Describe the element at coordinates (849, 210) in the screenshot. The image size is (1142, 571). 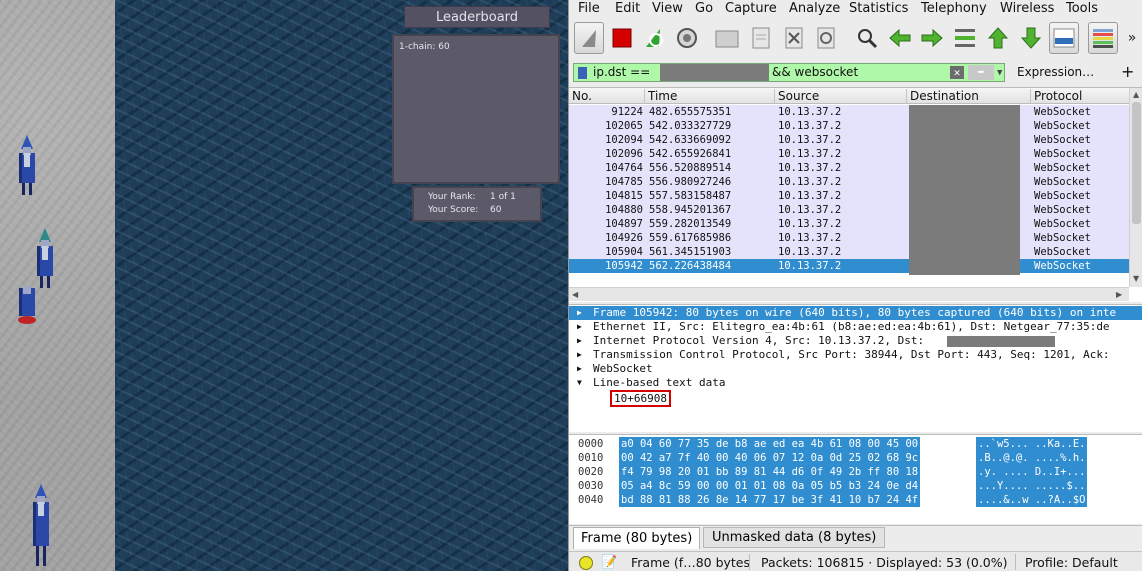
I see `packet-row: 104880 558.945201367 10.13.37.2 WebSocket` at that location.